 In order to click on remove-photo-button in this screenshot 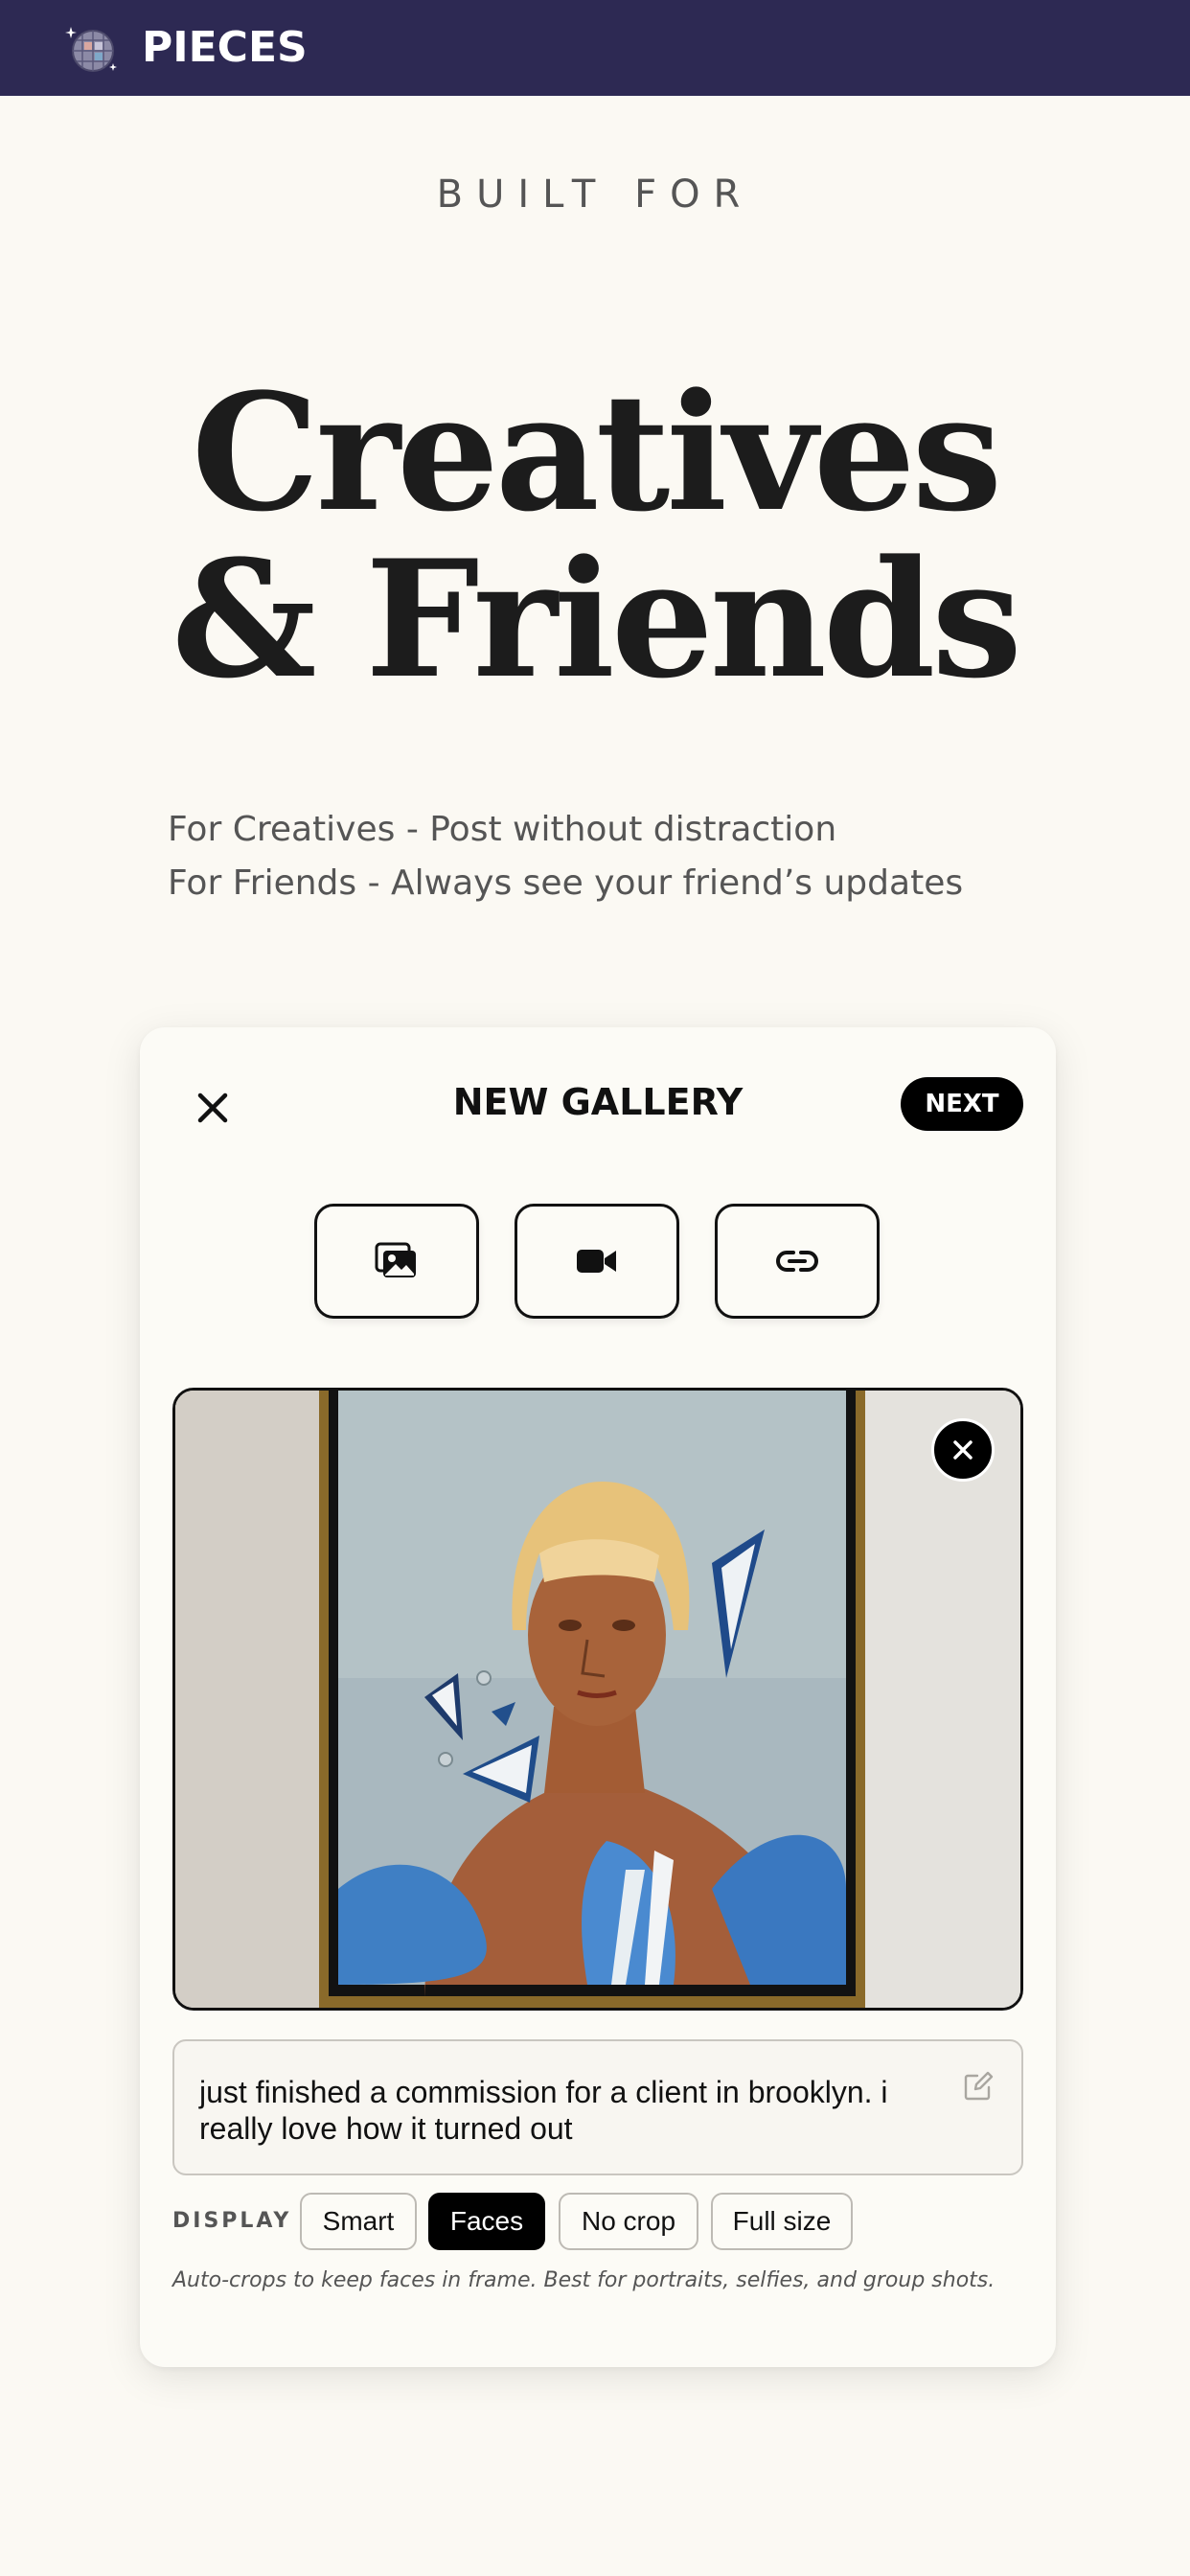, I will do `click(963, 1450)`.